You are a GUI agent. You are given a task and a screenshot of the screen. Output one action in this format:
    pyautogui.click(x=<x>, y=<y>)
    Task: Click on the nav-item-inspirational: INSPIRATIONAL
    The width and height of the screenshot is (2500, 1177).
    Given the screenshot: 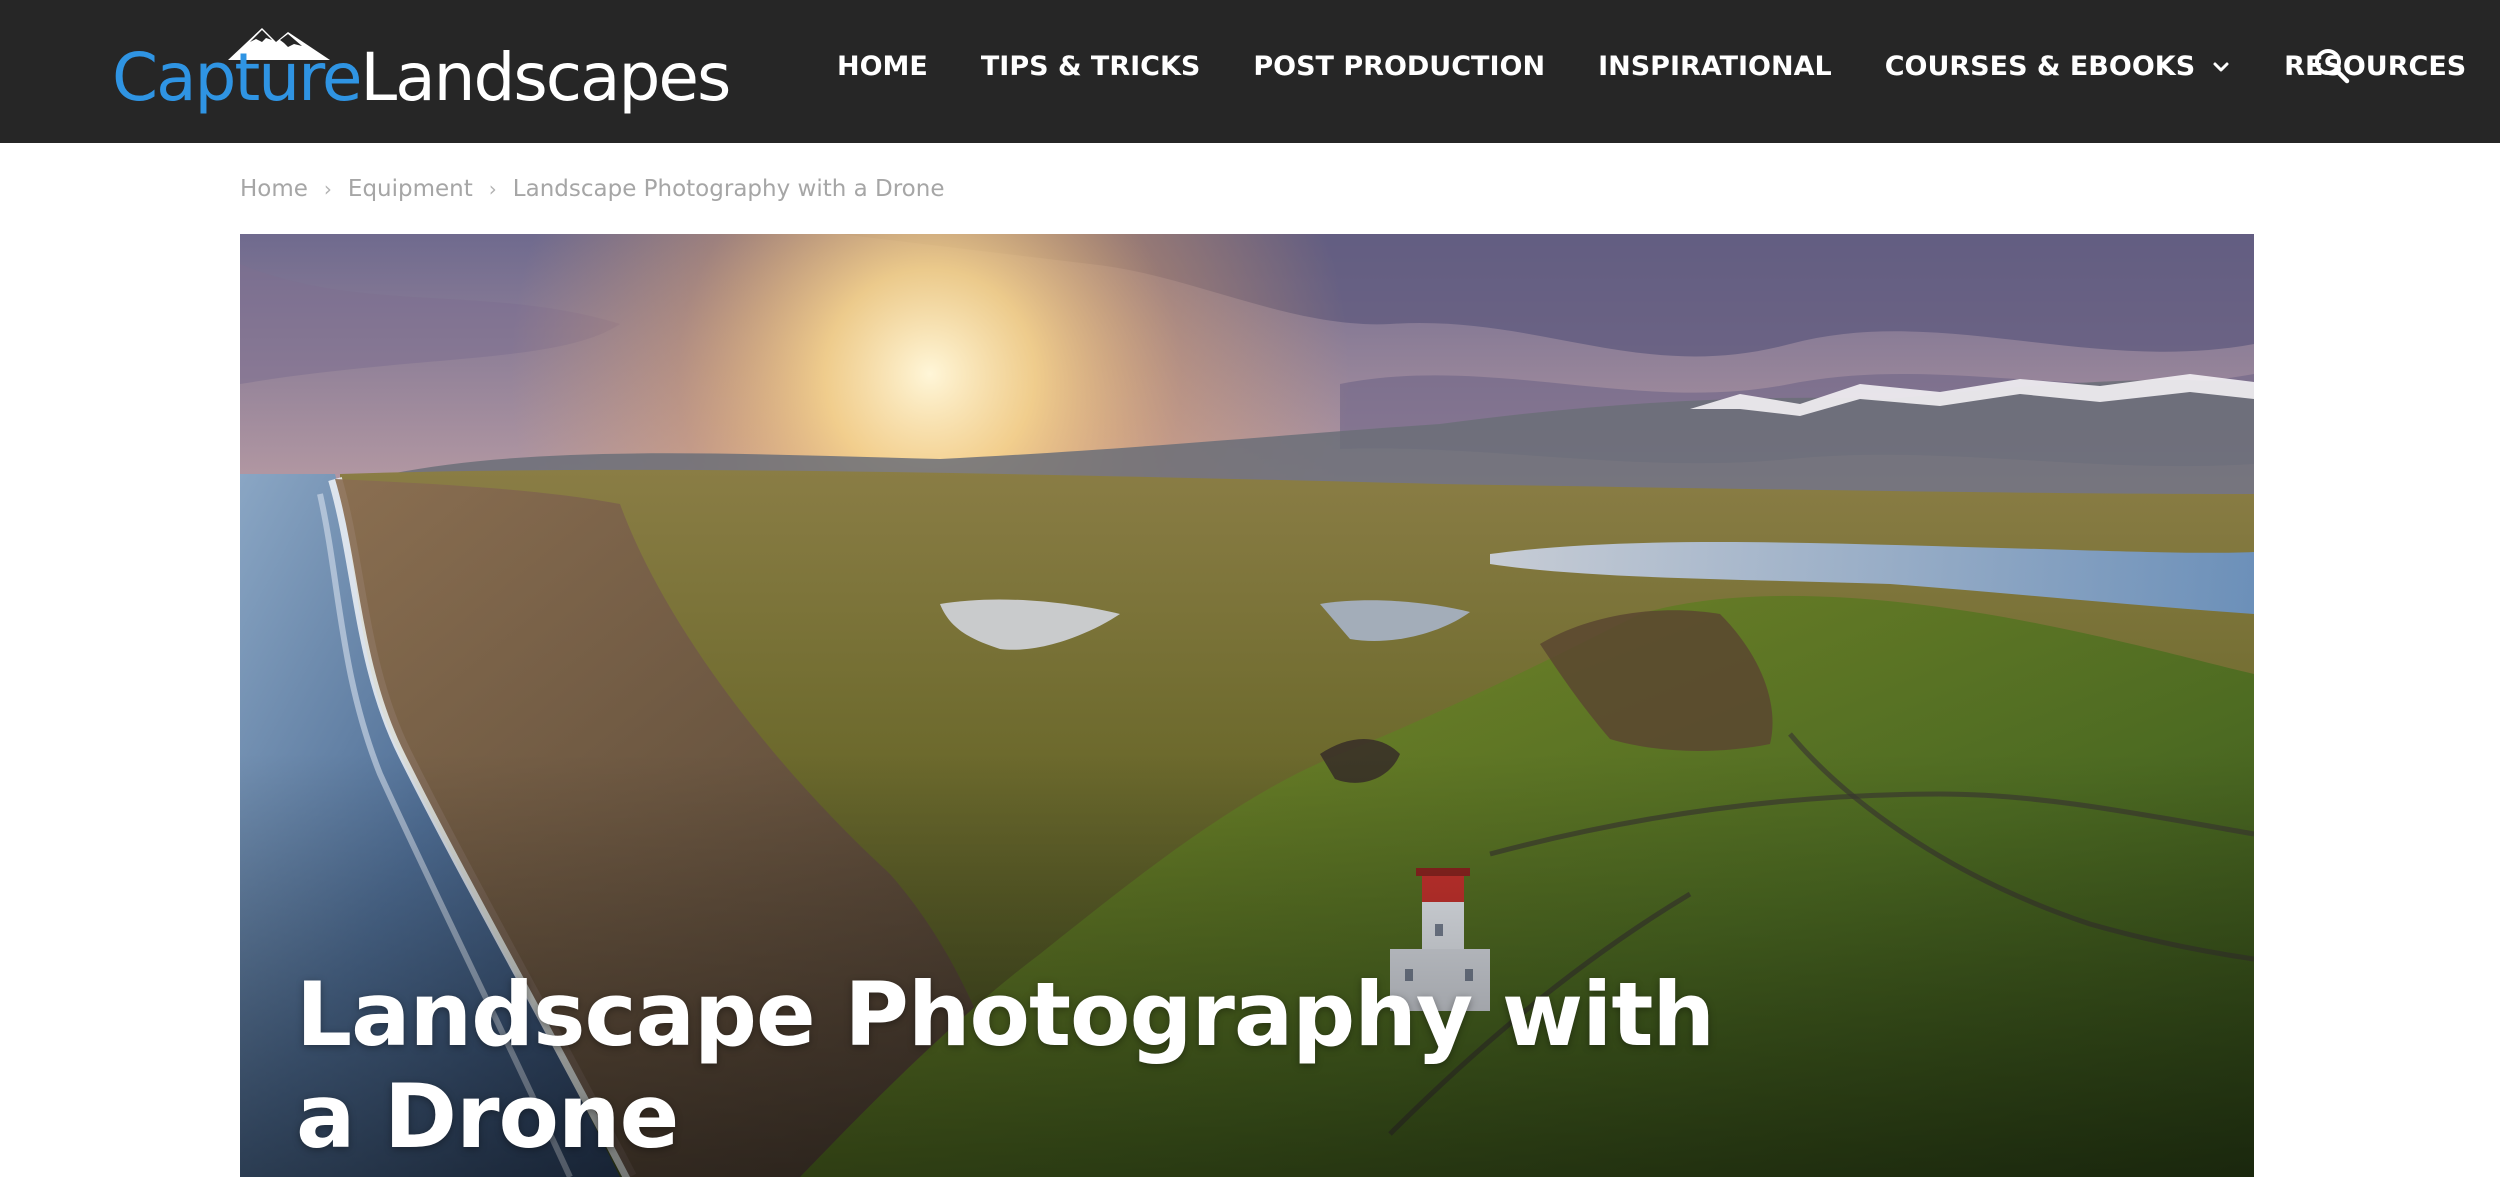 What is the action you would take?
    pyautogui.click(x=1715, y=66)
    